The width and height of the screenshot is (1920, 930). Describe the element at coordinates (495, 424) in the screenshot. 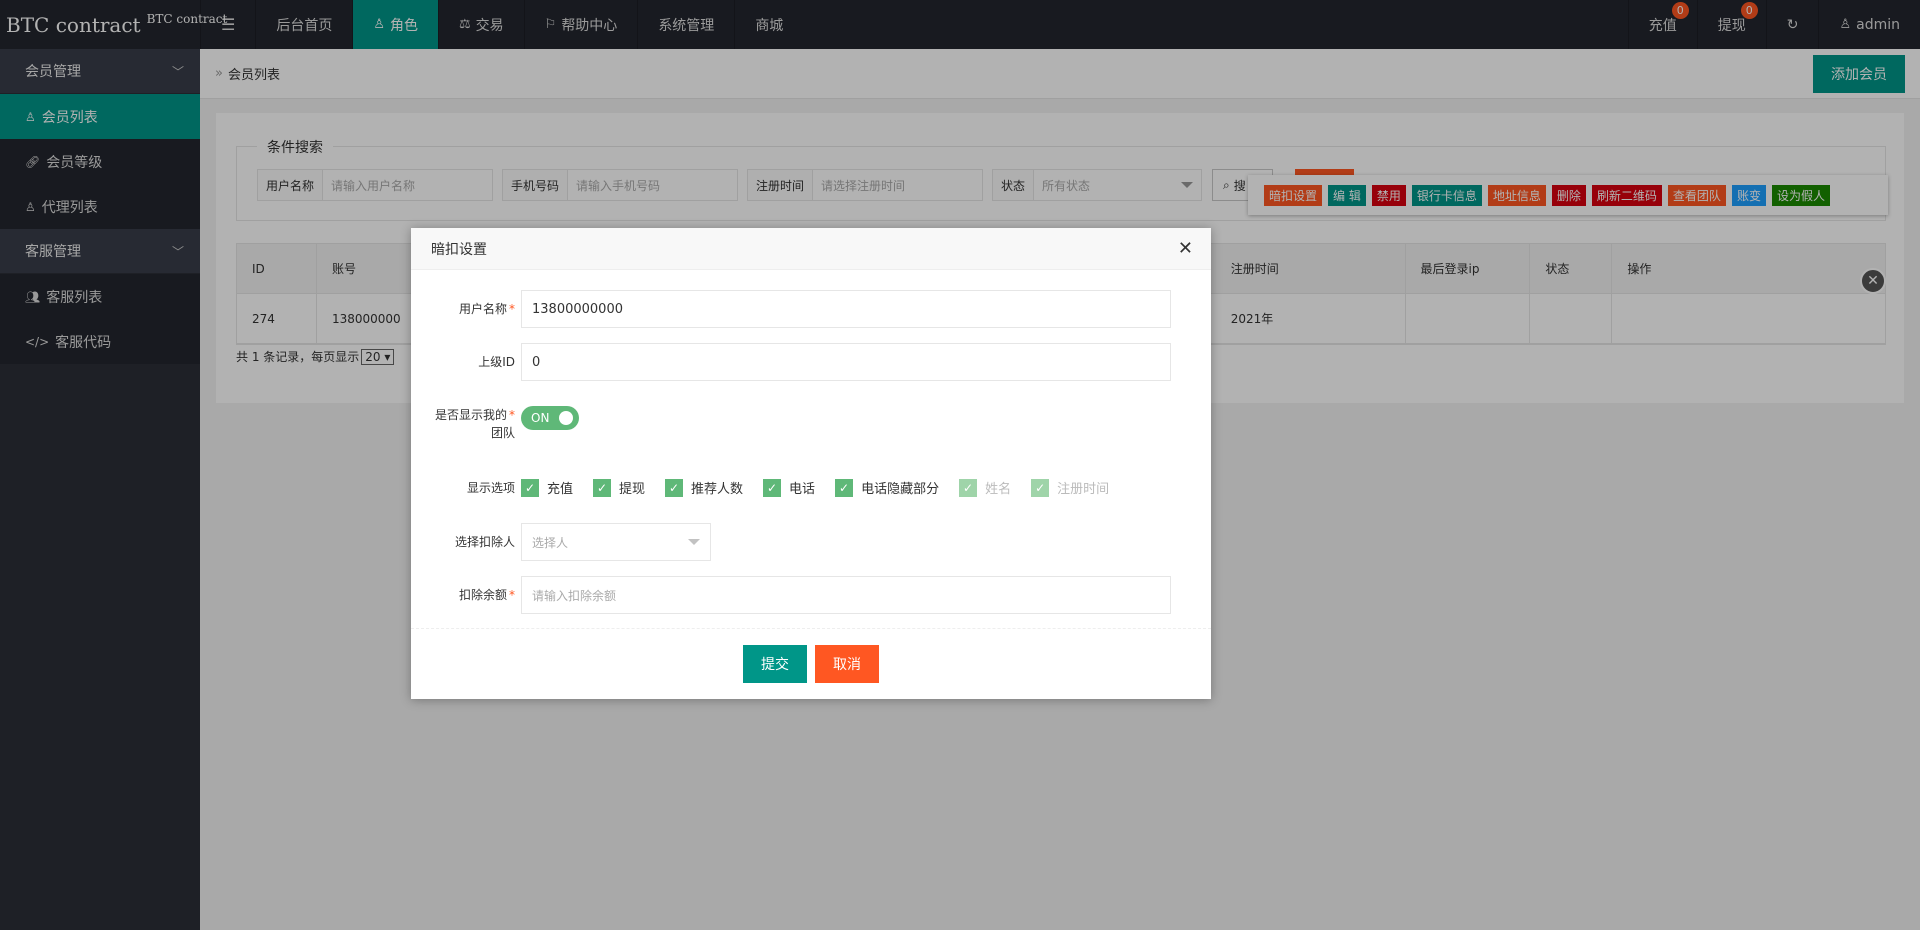

I see `team-row: 是否显示我的 * 团队 ON` at that location.